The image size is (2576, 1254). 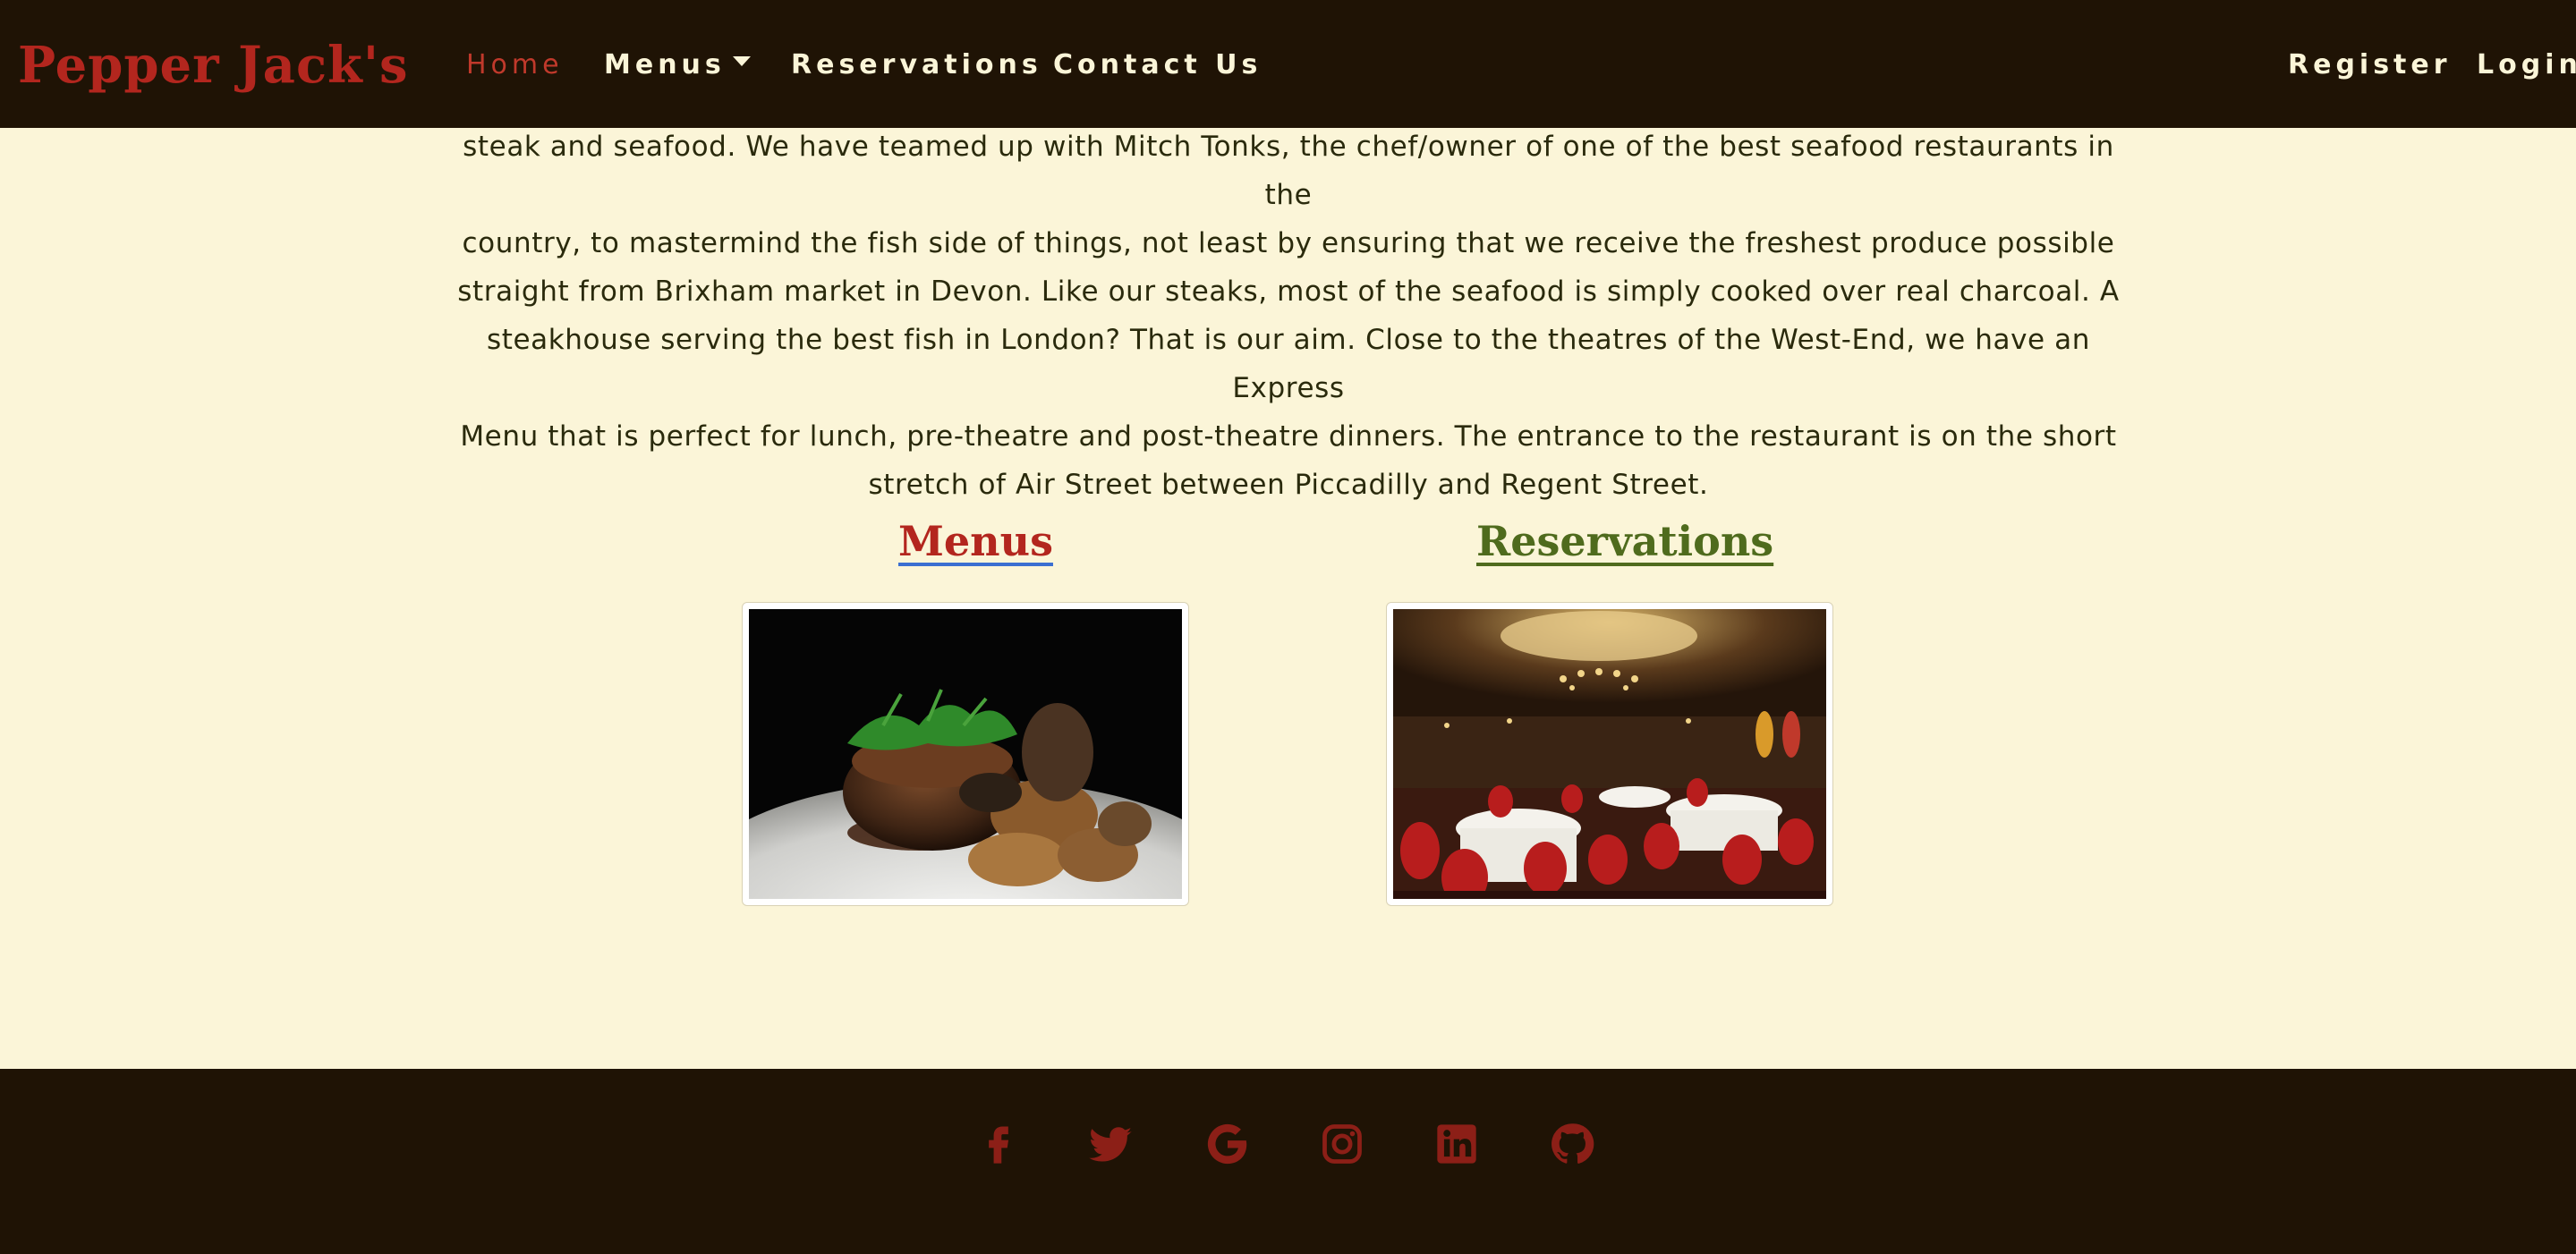 I want to click on github-icon, so click(x=1572, y=1144).